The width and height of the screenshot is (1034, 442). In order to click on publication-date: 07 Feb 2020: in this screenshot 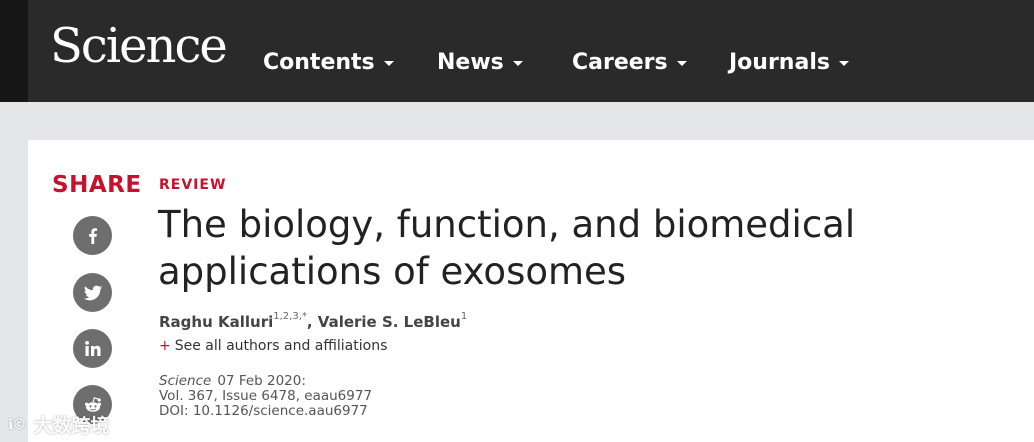, I will do `click(261, 381)`.